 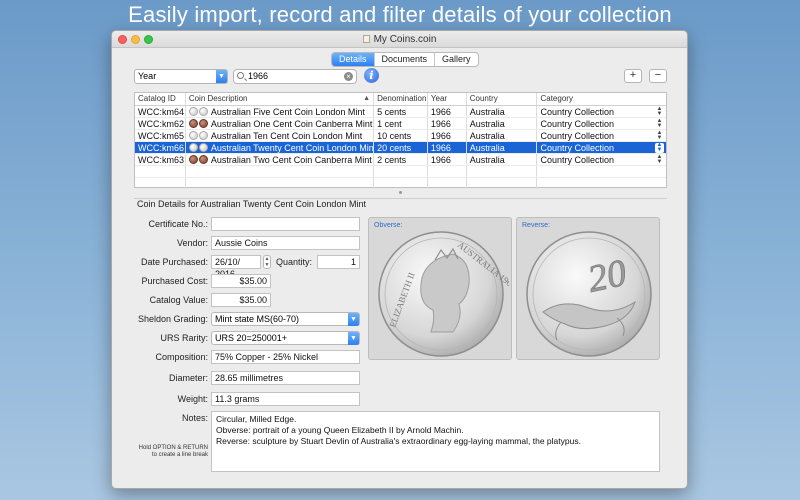 I want to click on column-header-description: Coin Description ▲, so click(x=280, y=99).